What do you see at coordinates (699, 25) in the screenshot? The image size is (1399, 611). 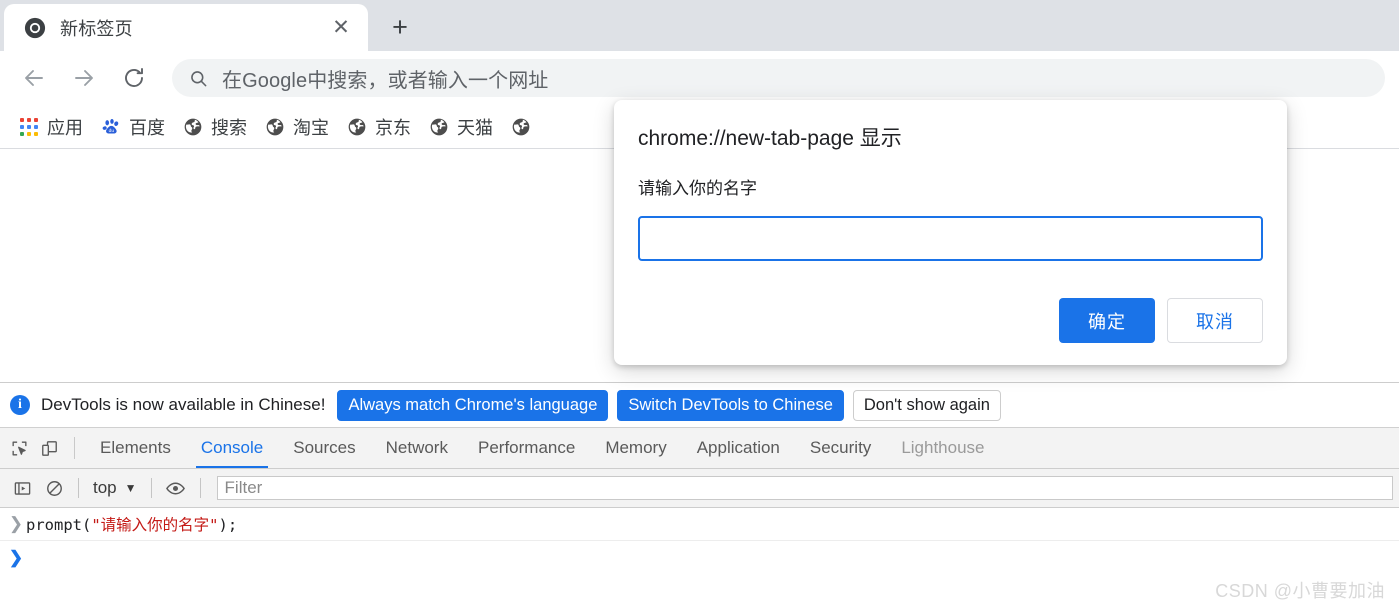 I see `tab-strip: 新标签页 ✕ +` at bounding box center [699, 25].